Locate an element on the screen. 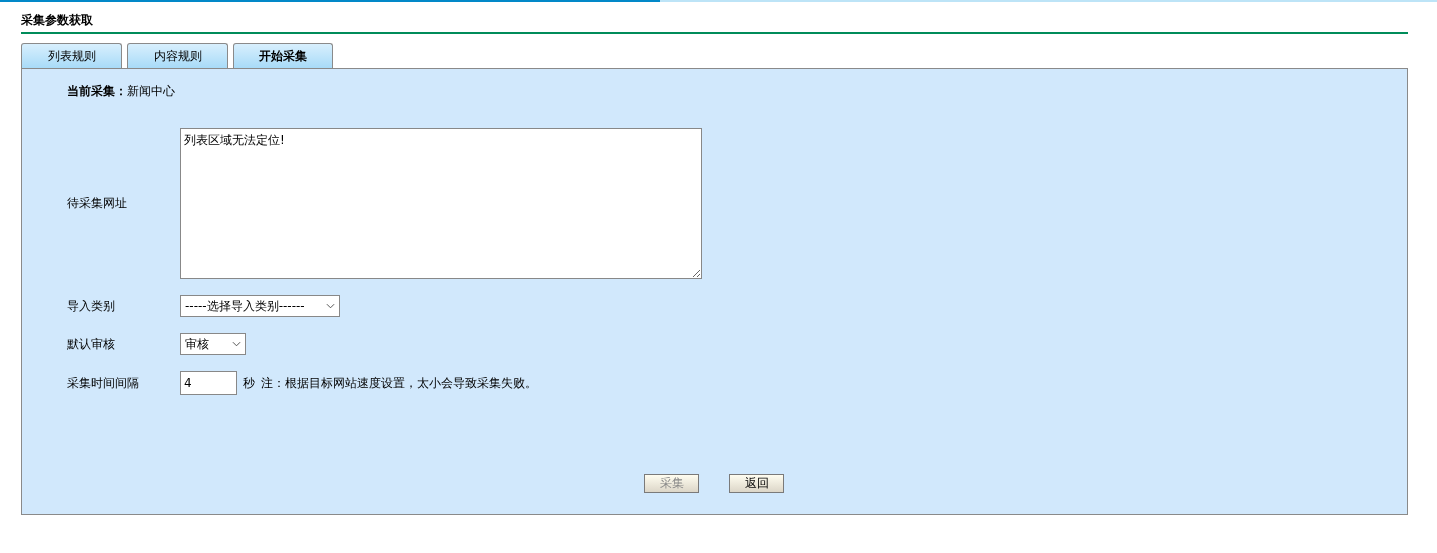 This screenshot has width=1437, height=553. tab: 列表规则 is located at coordinates (71, 55).